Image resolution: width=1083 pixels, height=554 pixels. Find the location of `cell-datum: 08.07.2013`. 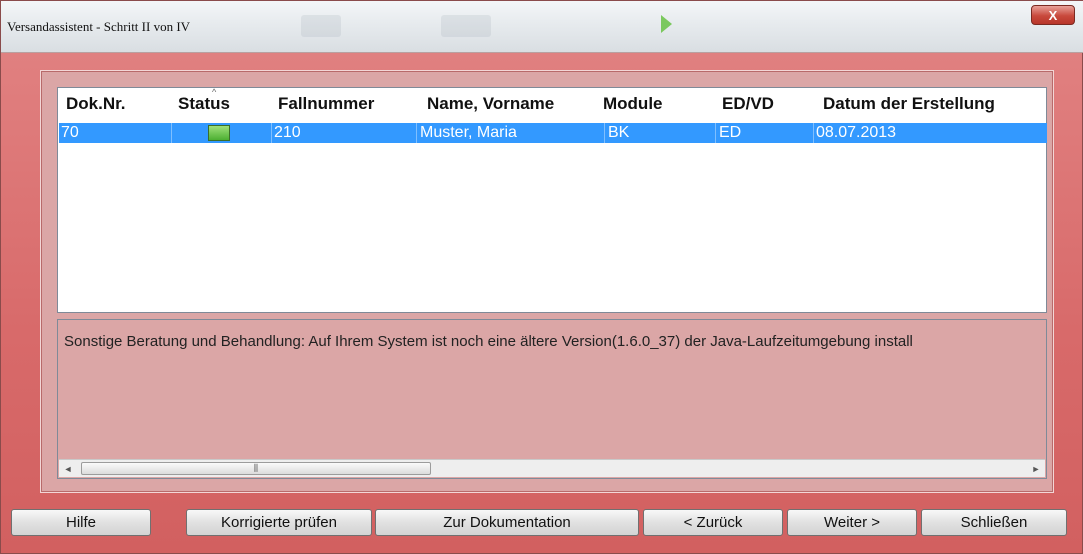

cell-datum: 08.07.2013 is located at coordinates (856, 132).